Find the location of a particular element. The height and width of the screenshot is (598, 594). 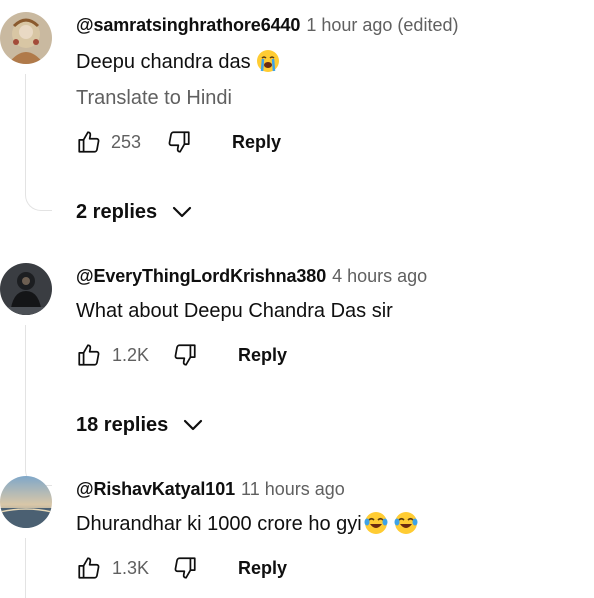

replies-count-label: 18 replies is located at coordinates (122, 425).